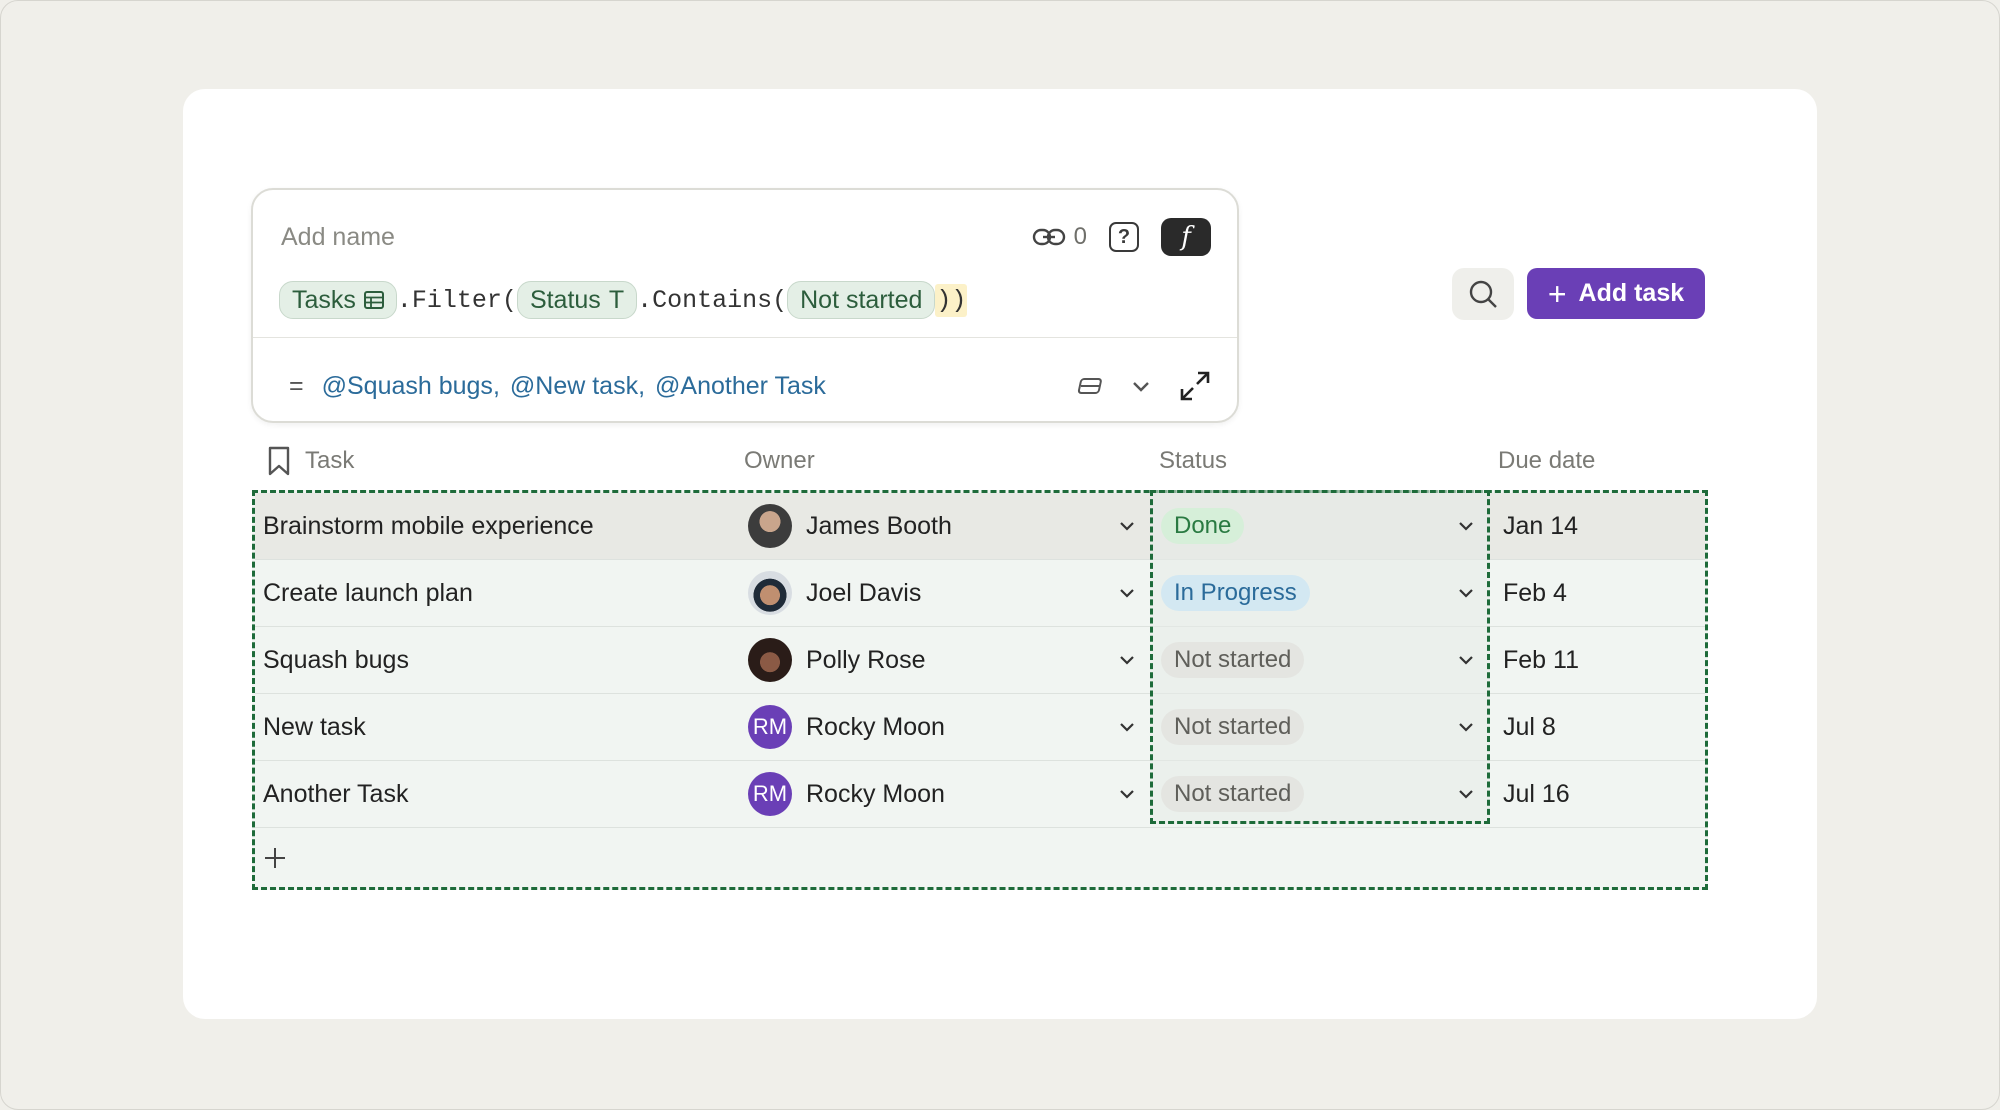 This screenshot has width=2000, height=1110. I want to click on column-header-label: Status, so click(1193, 460).